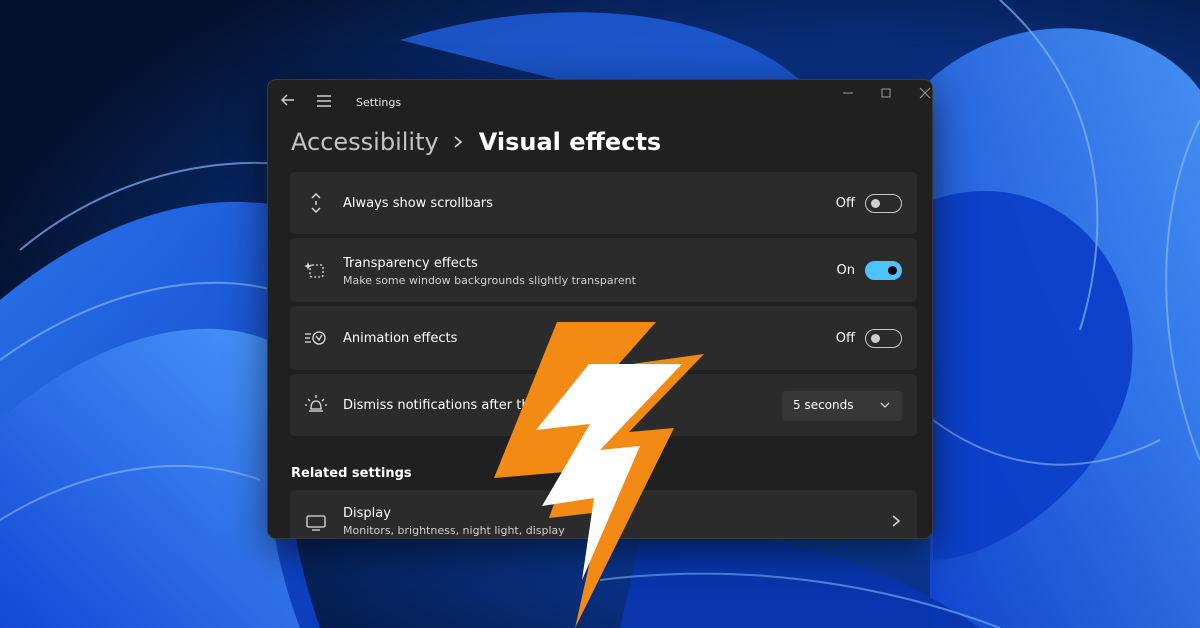  I want to click on scrollbars-toggle, so click(883, 203).